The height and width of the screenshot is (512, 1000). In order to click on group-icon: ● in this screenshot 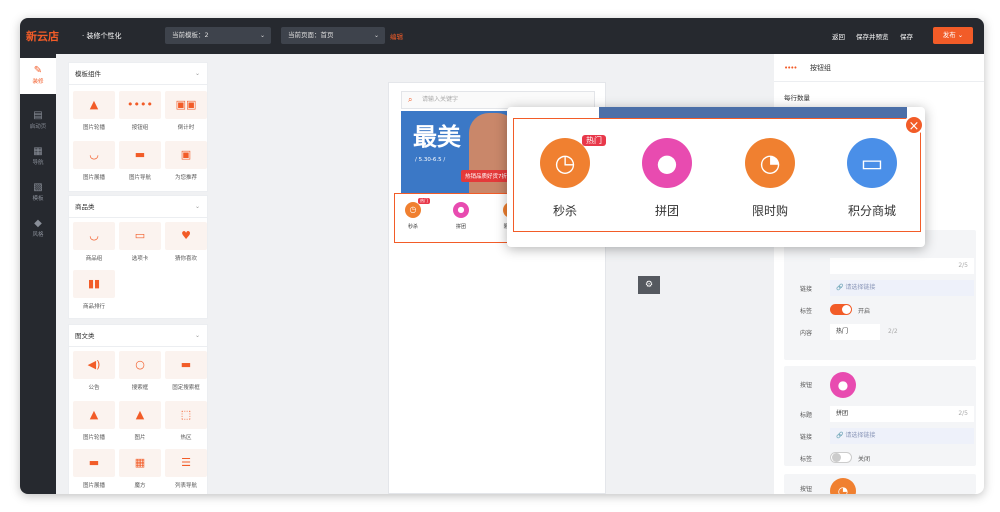, I will do `click(843, 385)`.